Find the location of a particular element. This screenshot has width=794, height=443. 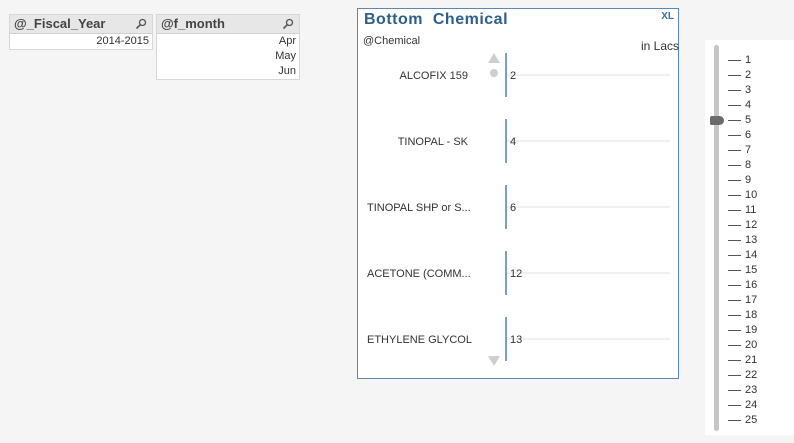

category-label: ETHYLENE GLYCOL is located at coordinates (419, 340).